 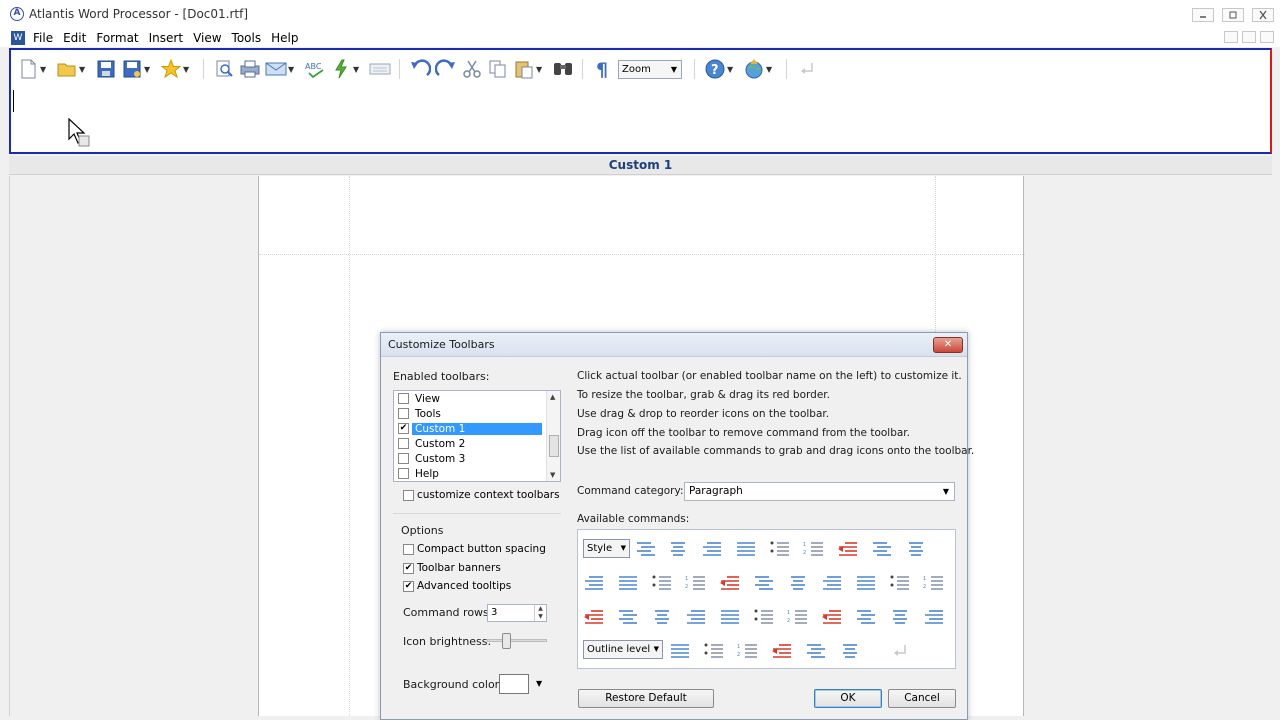 What do you see at coordinates (481, 495) in the screenshot?
I see `customize-context-option: customize context toolbars` at bounding box center [481, 495].